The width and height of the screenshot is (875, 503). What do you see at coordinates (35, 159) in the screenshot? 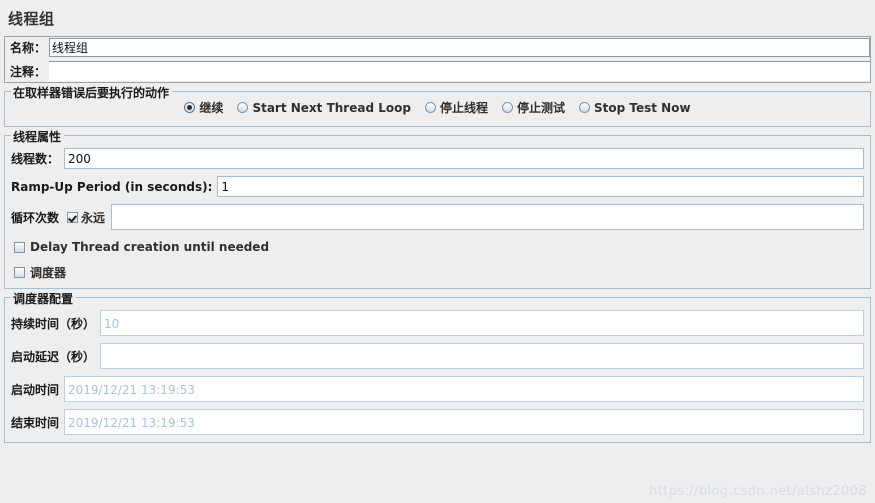
I see `num-threads-label: 线程数：` at bounding box center [35, 159].